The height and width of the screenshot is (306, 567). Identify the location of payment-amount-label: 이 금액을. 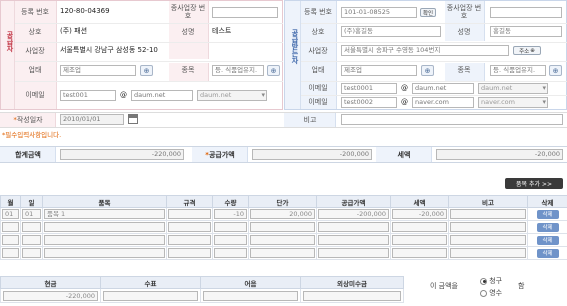
(444, 286).